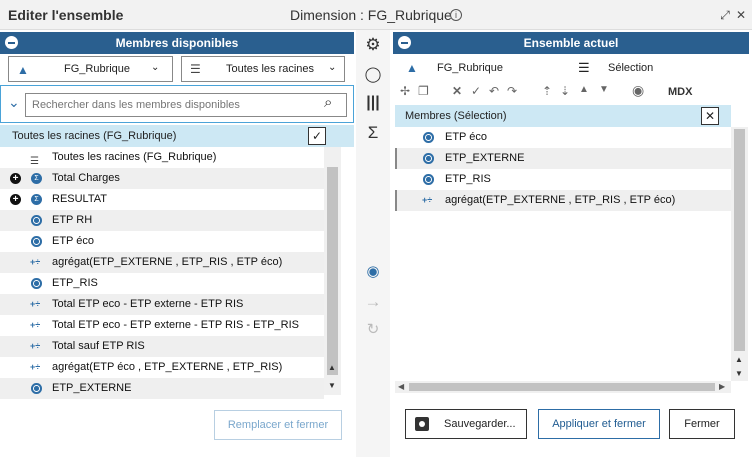 This screenshot has height=457, width=752. What do you see at coordinates (584, 89) in the screenshot?
I see `sort-alpha-asc-icon: ▲` at bounding box center [584, 89].